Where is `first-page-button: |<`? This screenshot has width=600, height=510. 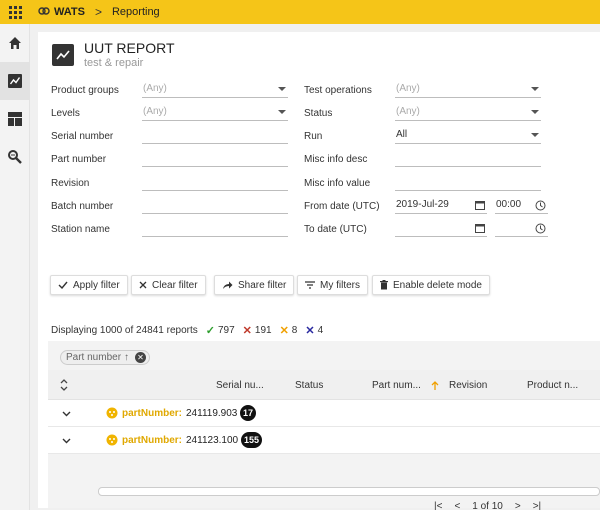
first-page-button: |< is located at coordinates (438, 505).